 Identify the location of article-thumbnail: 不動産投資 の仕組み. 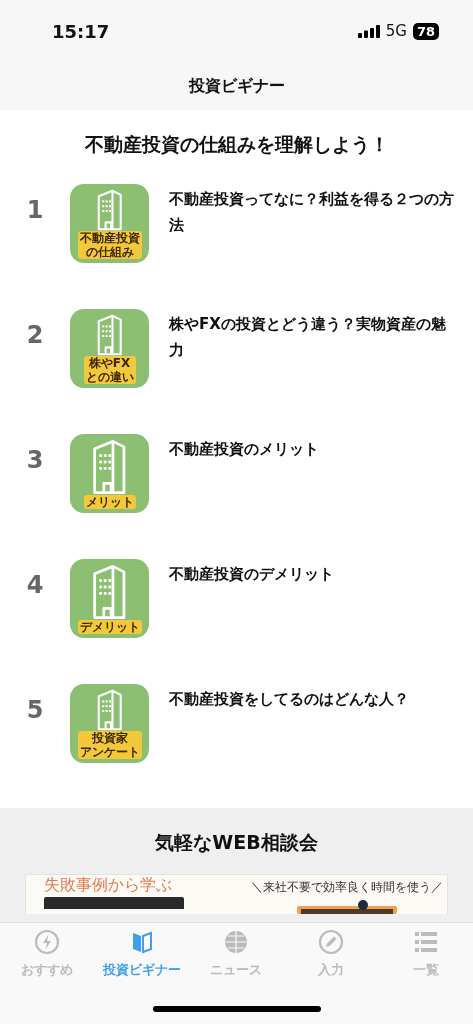
(109, 223).